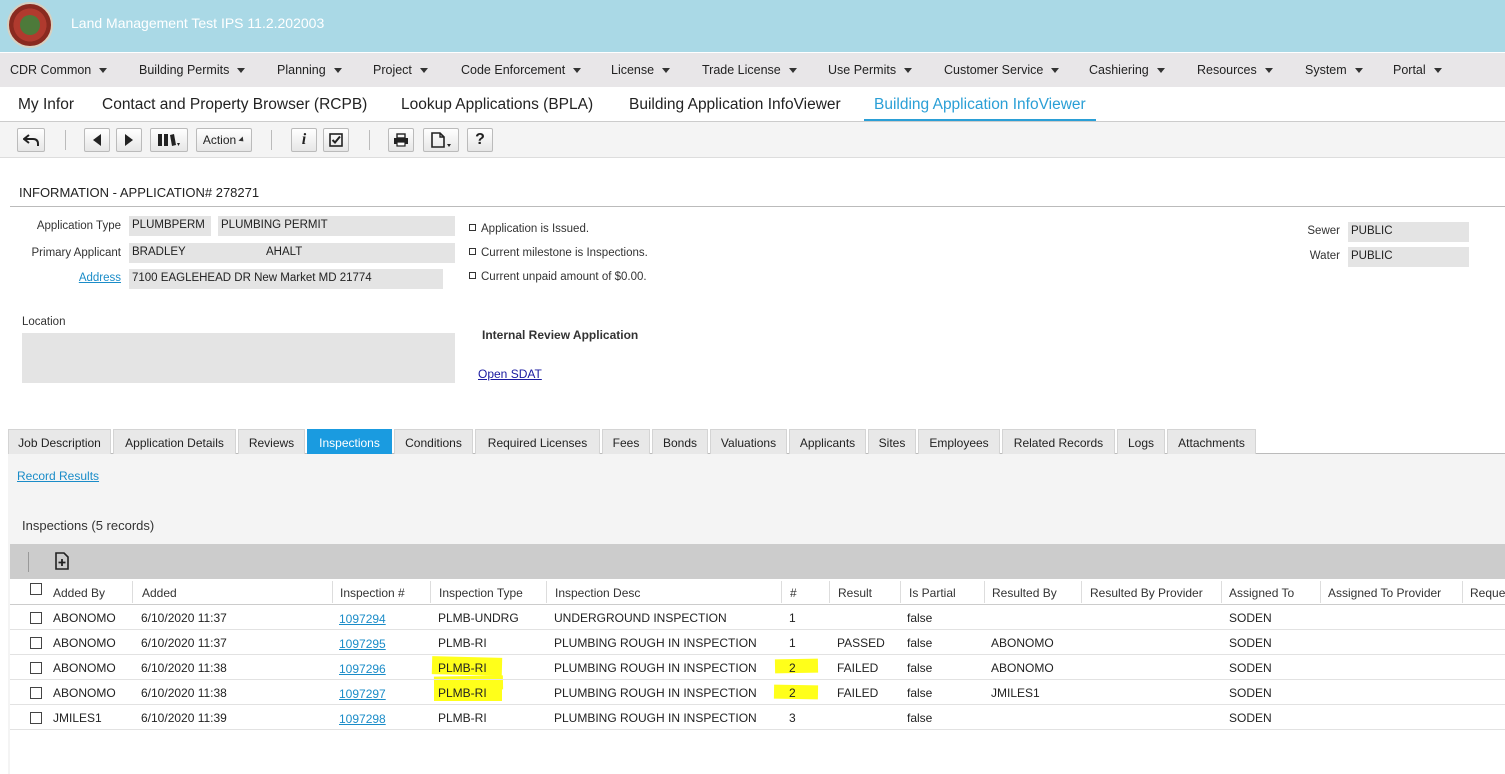  I want to click on tab-employees: Employees, so click(959, 441).